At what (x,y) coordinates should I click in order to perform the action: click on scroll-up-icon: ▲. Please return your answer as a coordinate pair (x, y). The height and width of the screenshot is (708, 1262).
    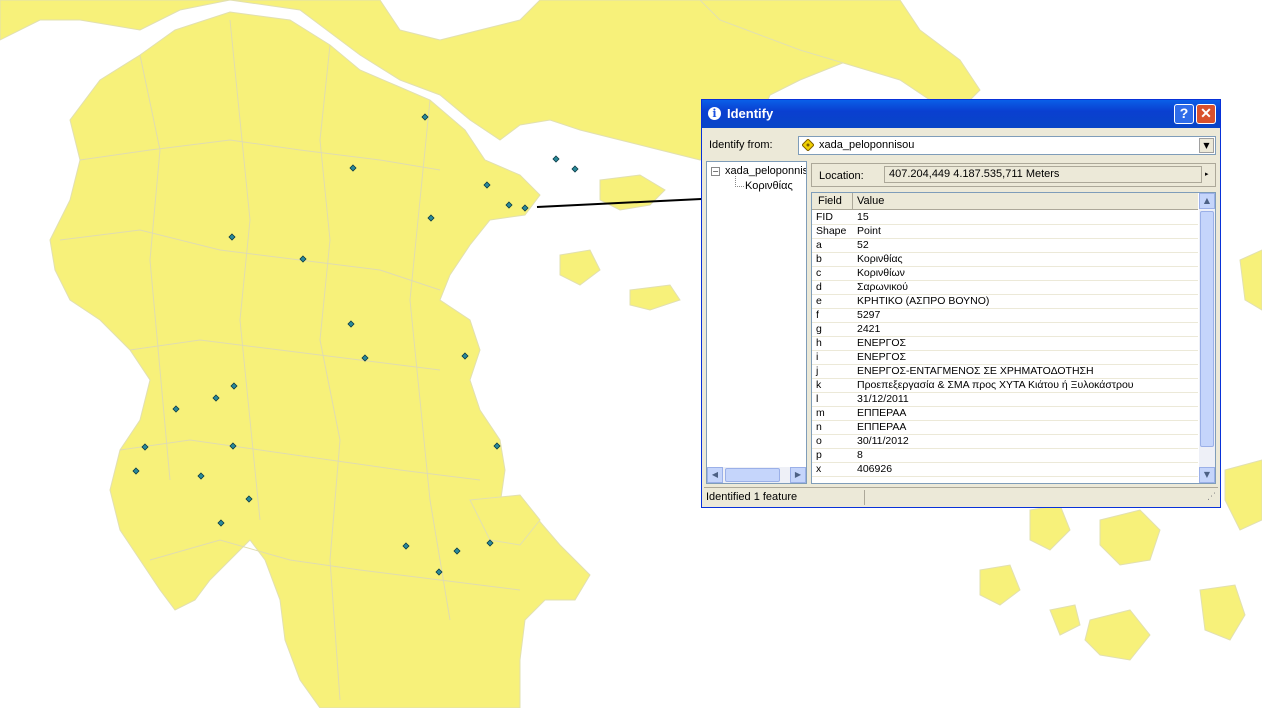
    Looking at the image, I should click on (1207, 201).